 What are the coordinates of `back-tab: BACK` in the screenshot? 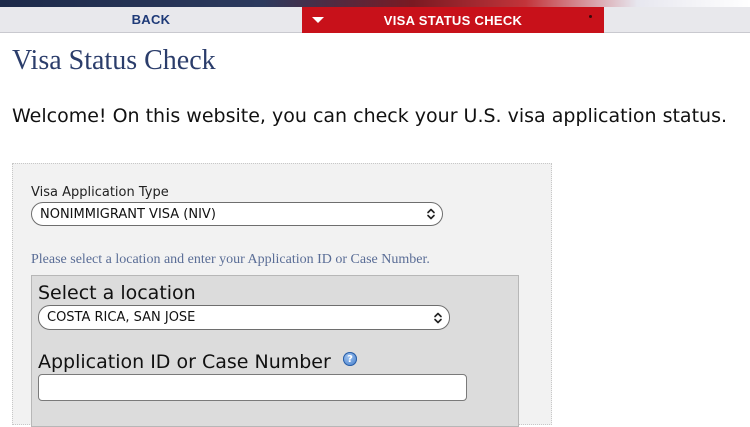 It's located at (151, 20).